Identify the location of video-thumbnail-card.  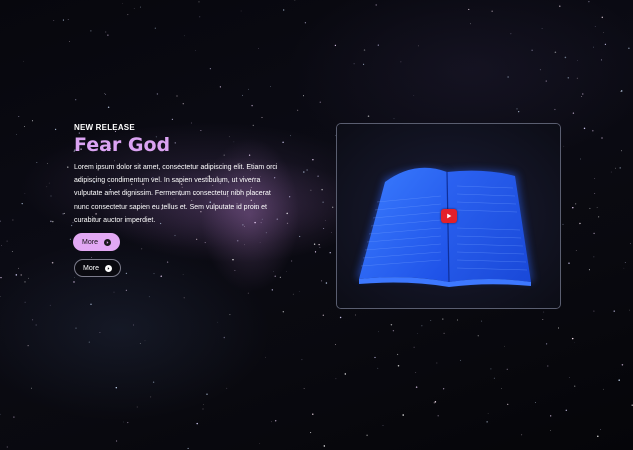
(448, 216).